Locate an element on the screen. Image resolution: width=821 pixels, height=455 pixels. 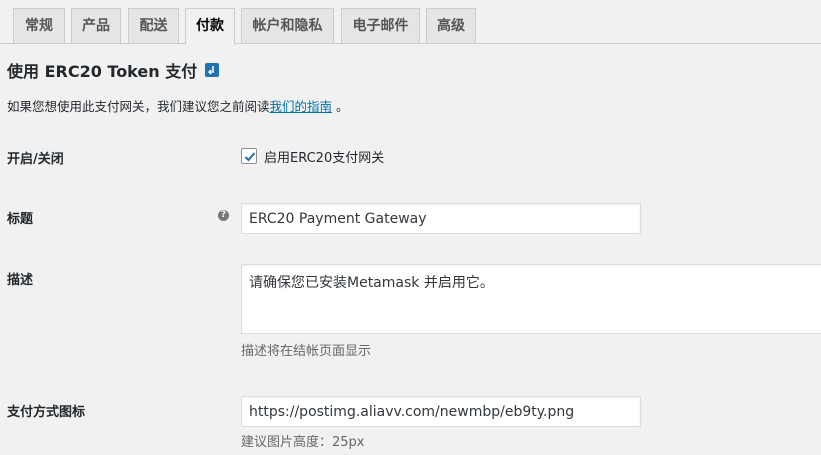
payment-icon-hint: 建议图片高度：25px is located at coordinates (303, 442).